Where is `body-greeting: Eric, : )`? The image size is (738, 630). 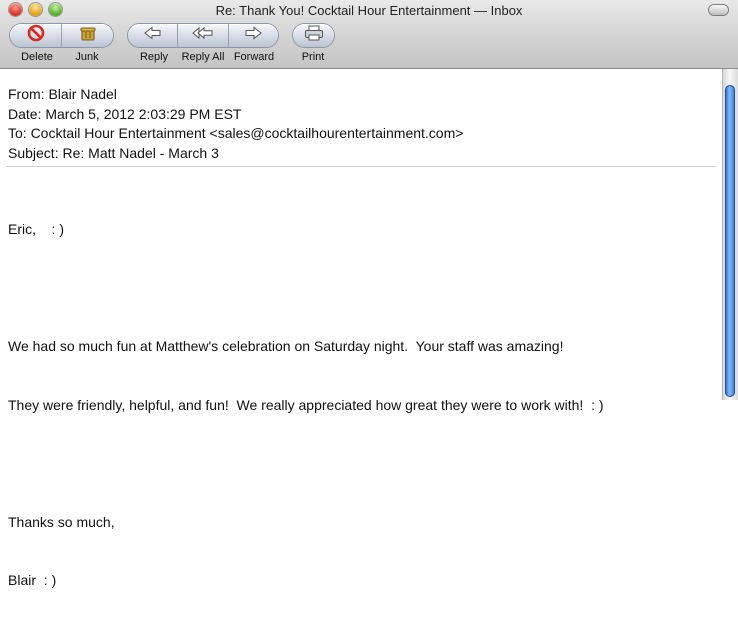 body-greeting: Eric, : ) is located at coordinates (36, 229).